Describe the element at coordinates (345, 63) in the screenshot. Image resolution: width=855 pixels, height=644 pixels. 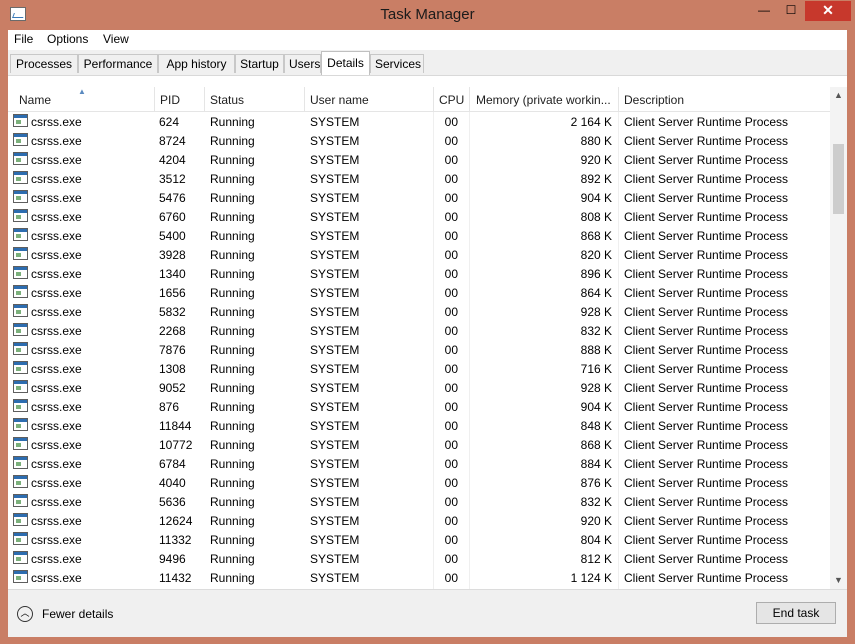
I see `tab-details: Details` at that location.